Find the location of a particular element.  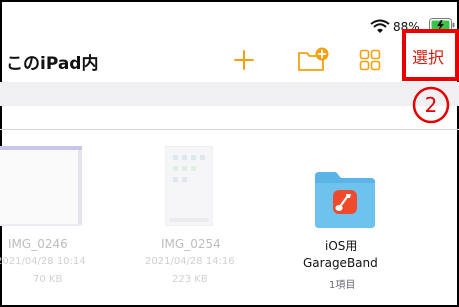

file-date: 2021/04/28 10:14 is located at coordinates (43, 261).